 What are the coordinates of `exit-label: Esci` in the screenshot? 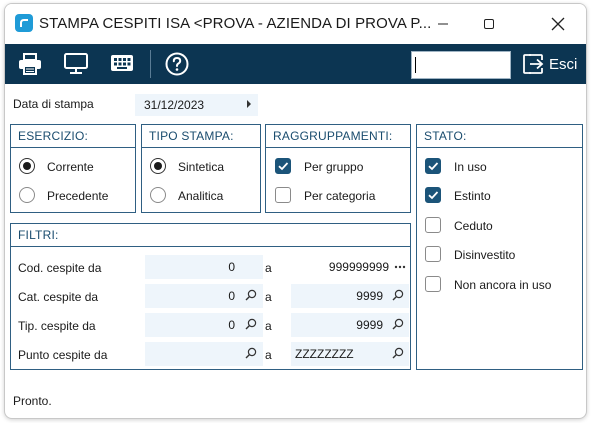 It's located at (563, 64).